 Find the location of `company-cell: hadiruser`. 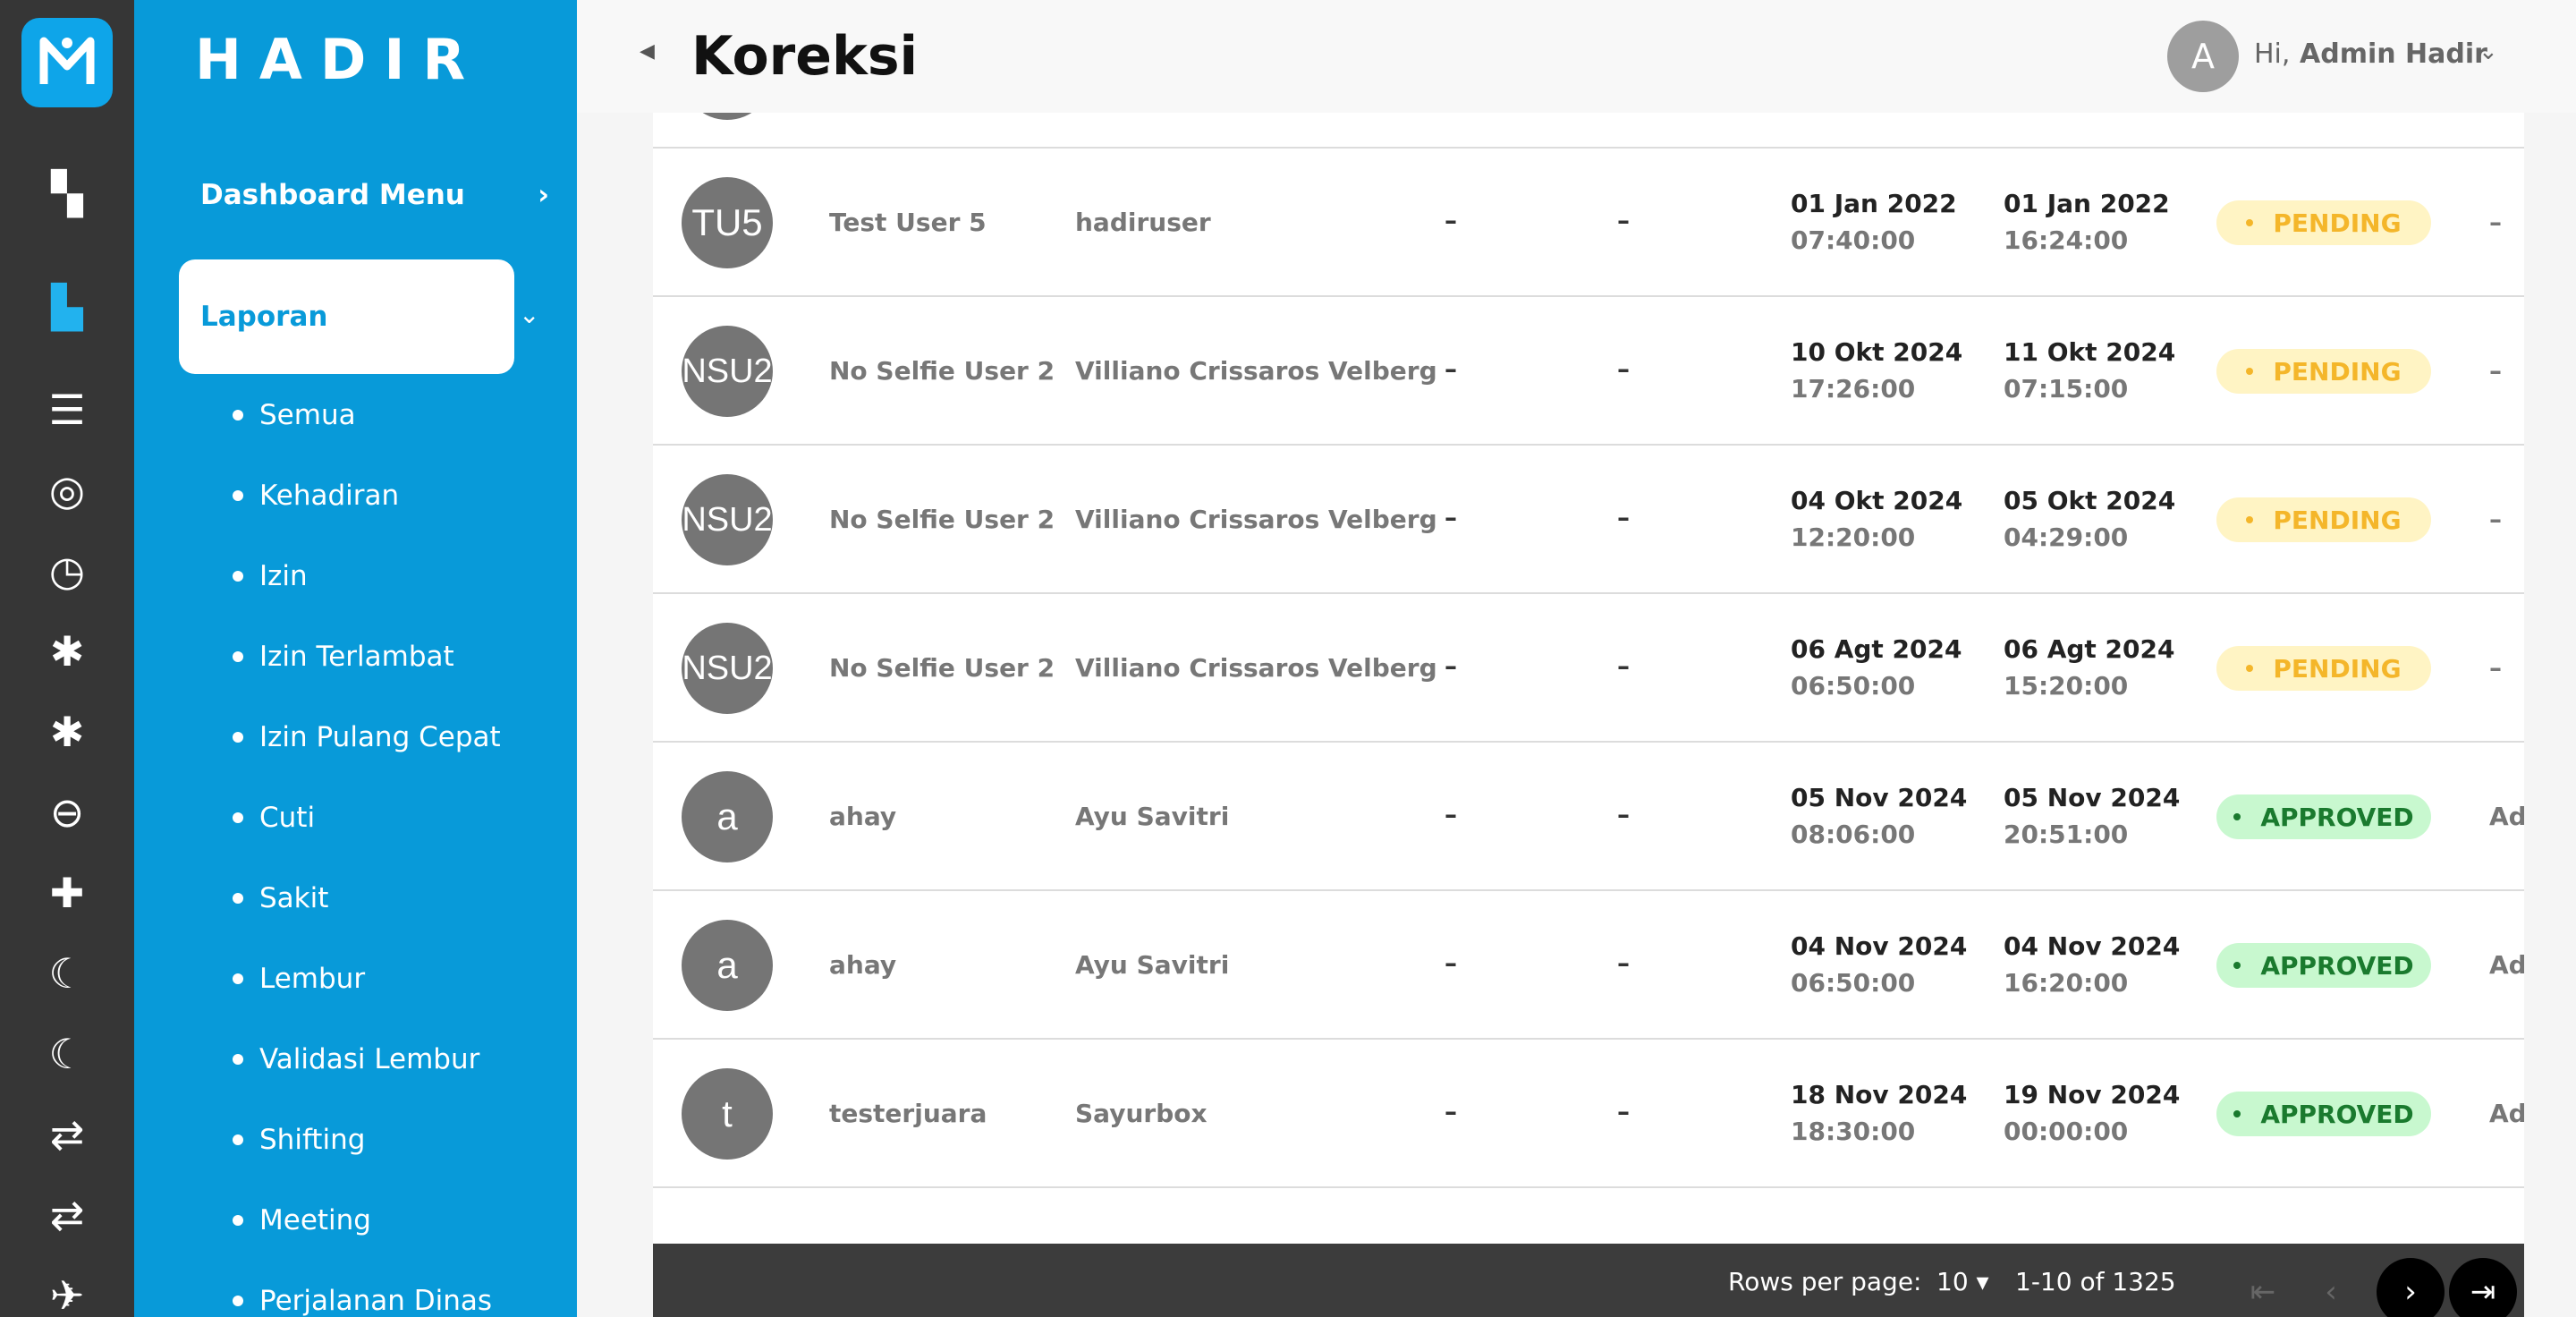

company-cell: hadiruser is located at coordinates (1143, 222).